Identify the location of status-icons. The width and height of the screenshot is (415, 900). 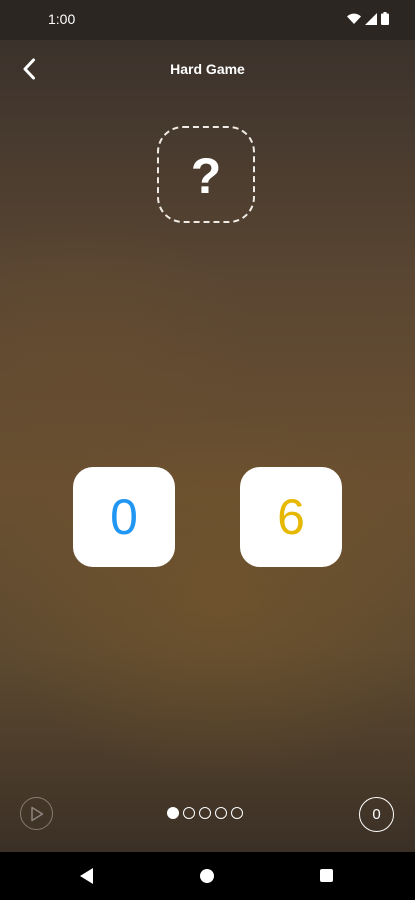
(368, 18).